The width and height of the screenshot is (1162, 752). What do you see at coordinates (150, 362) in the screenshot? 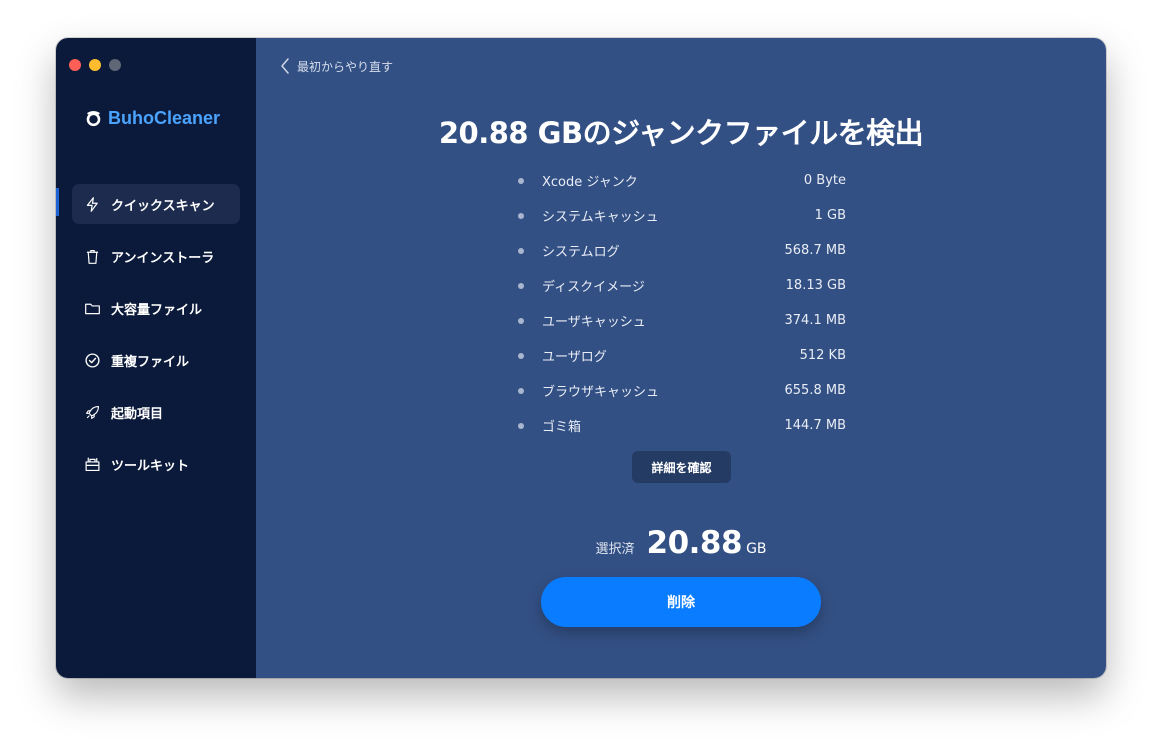
I see `sidebar-item-label: 重複ファイル` at bounding box center [150, 362].